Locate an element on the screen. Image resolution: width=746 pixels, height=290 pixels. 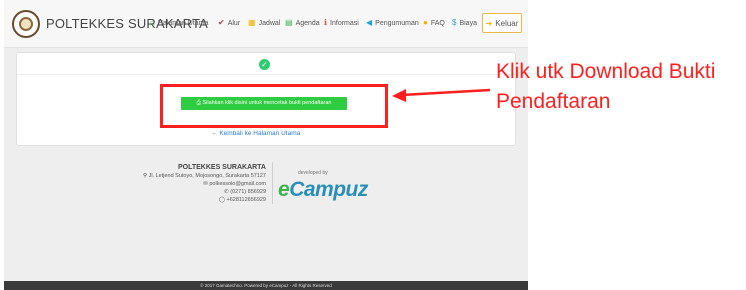
calendar-icon: ▦ is located at coordinates (252, 22).